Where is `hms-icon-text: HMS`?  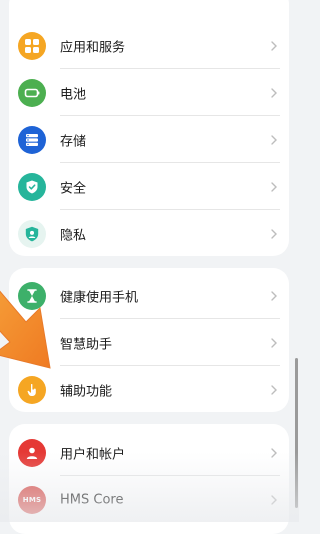
hms-icon-text: HMS is located at coordinates (32, 499).